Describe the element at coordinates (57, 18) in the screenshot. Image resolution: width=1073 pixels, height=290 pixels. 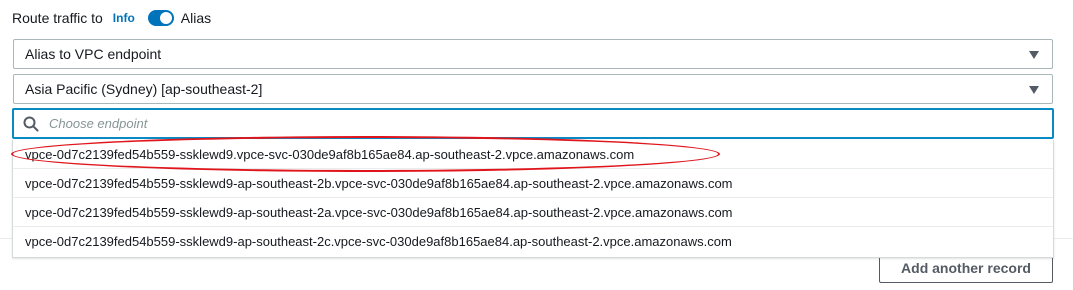
I see `route-traffic-label: Route traffic to` at that location.